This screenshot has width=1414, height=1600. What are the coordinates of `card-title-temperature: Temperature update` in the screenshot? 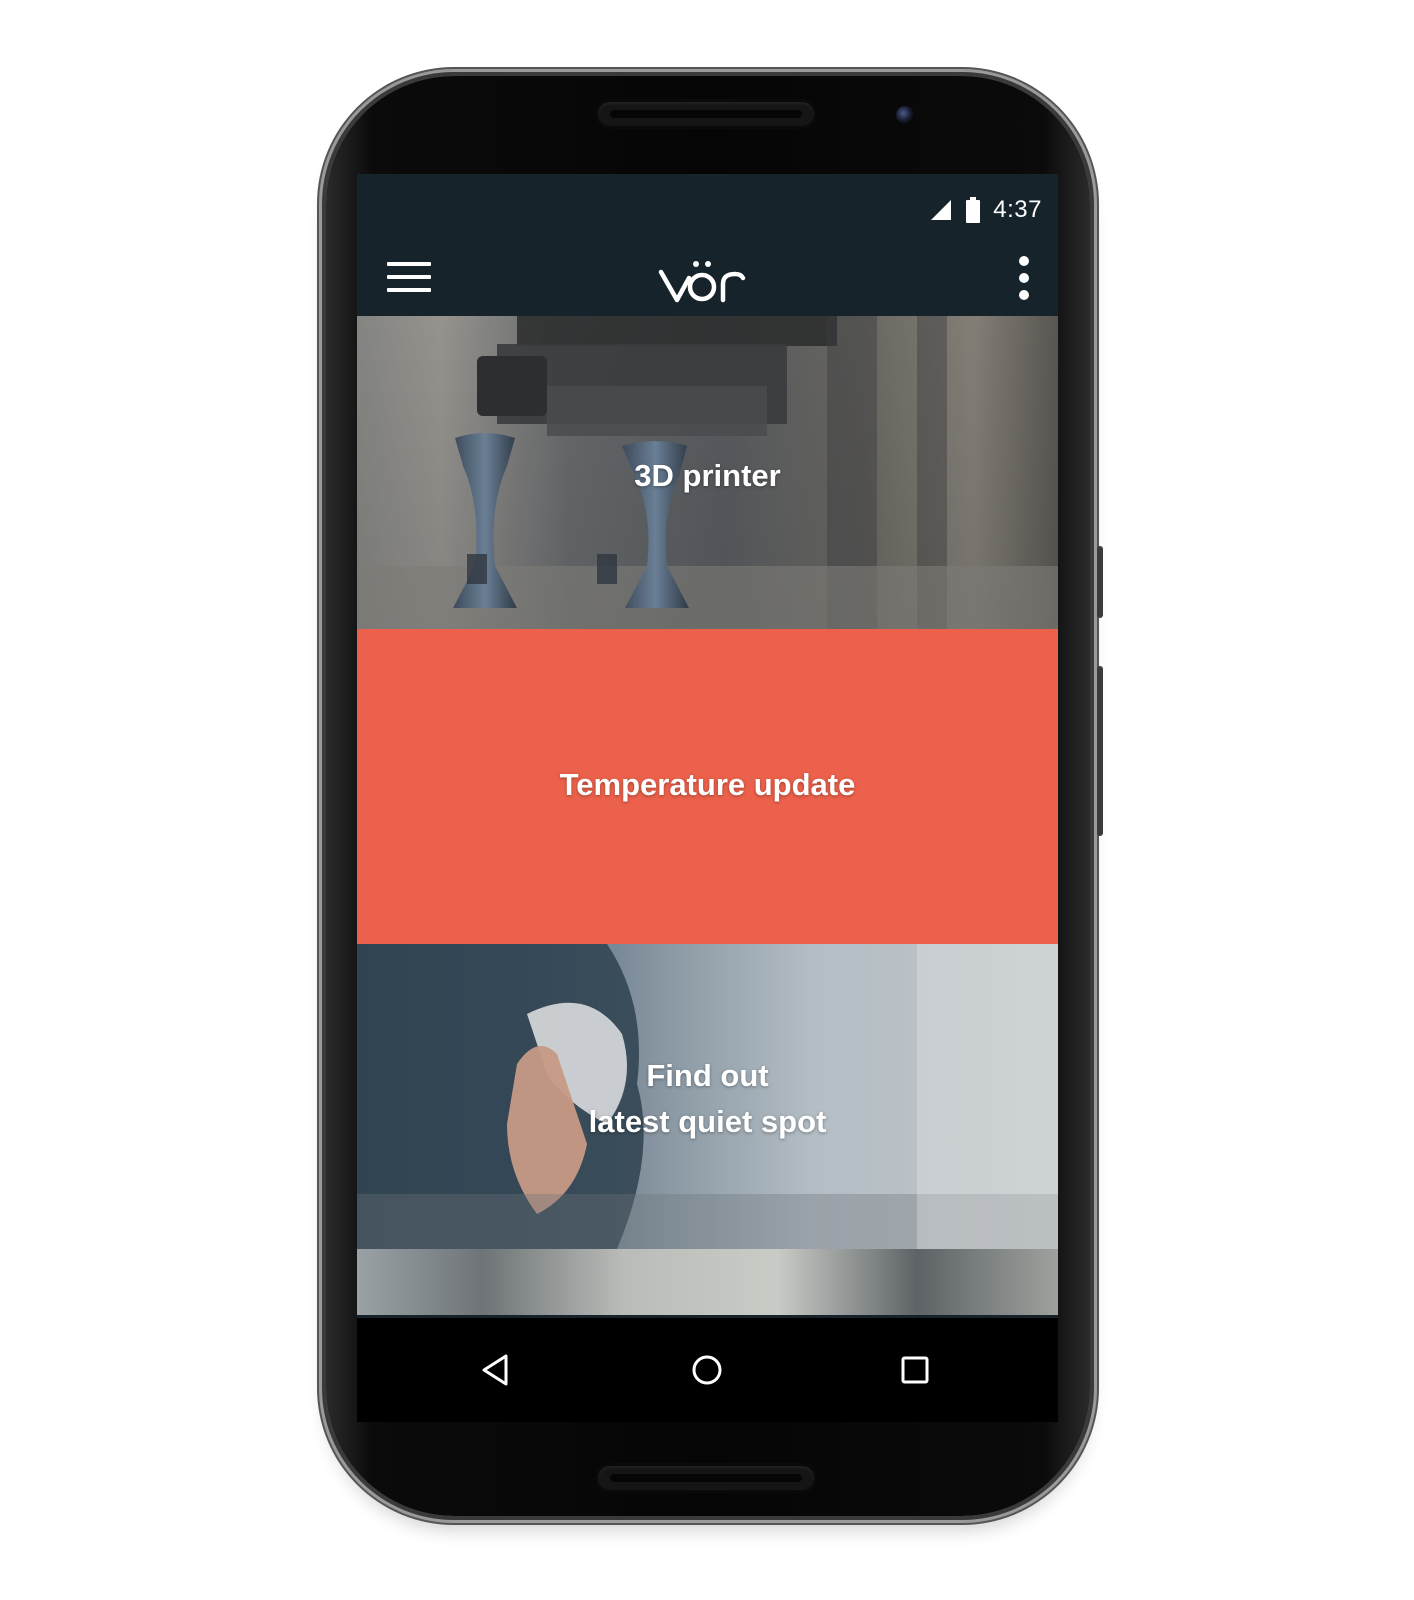 It's located at (707, 784).